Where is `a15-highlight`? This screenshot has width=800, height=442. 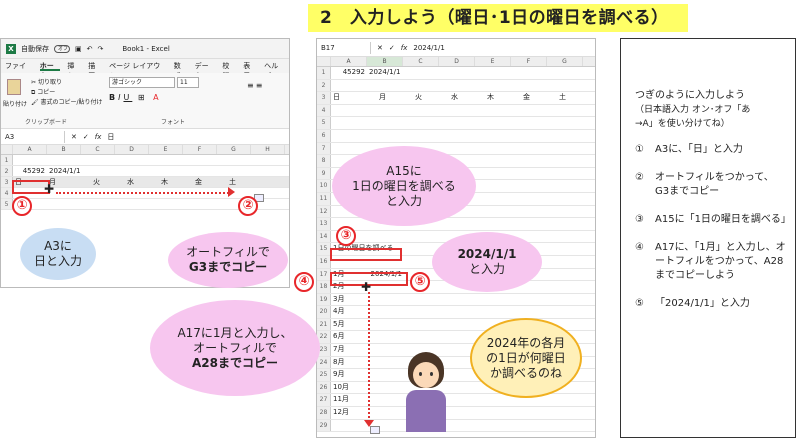
a15-highlight is located at coordinates (366, 254).